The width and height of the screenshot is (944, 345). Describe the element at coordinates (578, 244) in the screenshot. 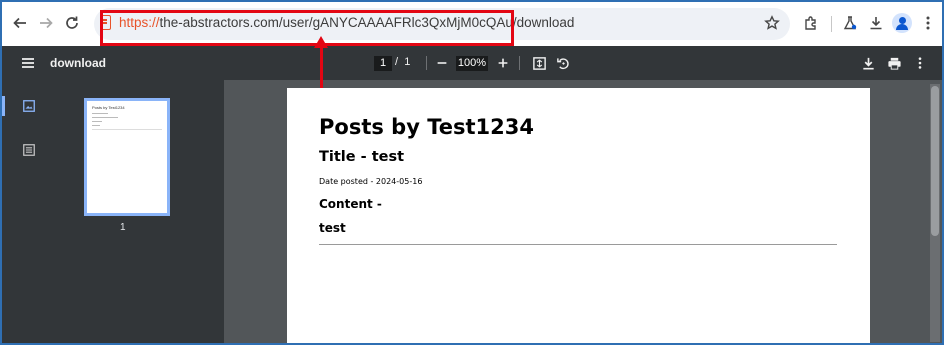

I see `post-divider` at that location.